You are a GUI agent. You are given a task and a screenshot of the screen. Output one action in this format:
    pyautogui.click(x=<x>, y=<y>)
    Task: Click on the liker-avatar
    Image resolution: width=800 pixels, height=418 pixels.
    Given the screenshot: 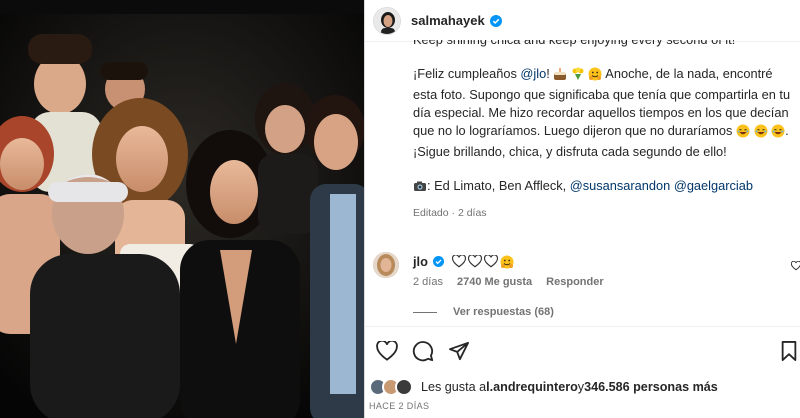 What is the action you would take?
    pyautogui.click(x=404, y=387)
    